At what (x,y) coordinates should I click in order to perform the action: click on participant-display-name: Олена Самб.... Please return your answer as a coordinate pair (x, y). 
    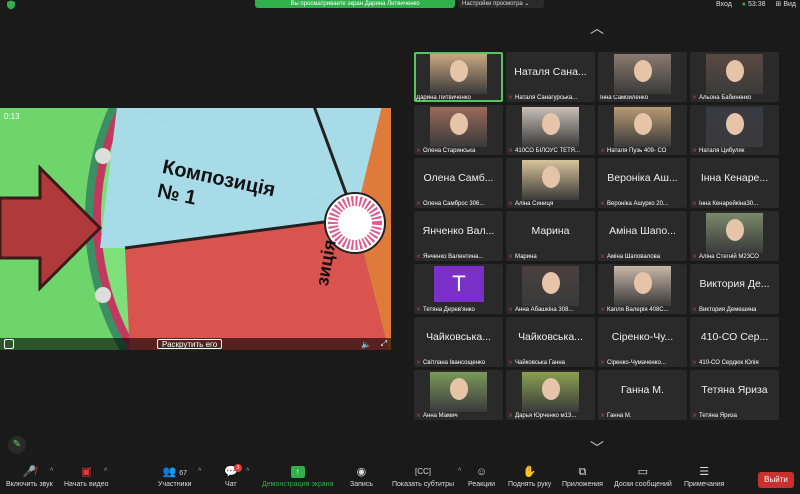
    Looking at the image, I should click on (458, 178).